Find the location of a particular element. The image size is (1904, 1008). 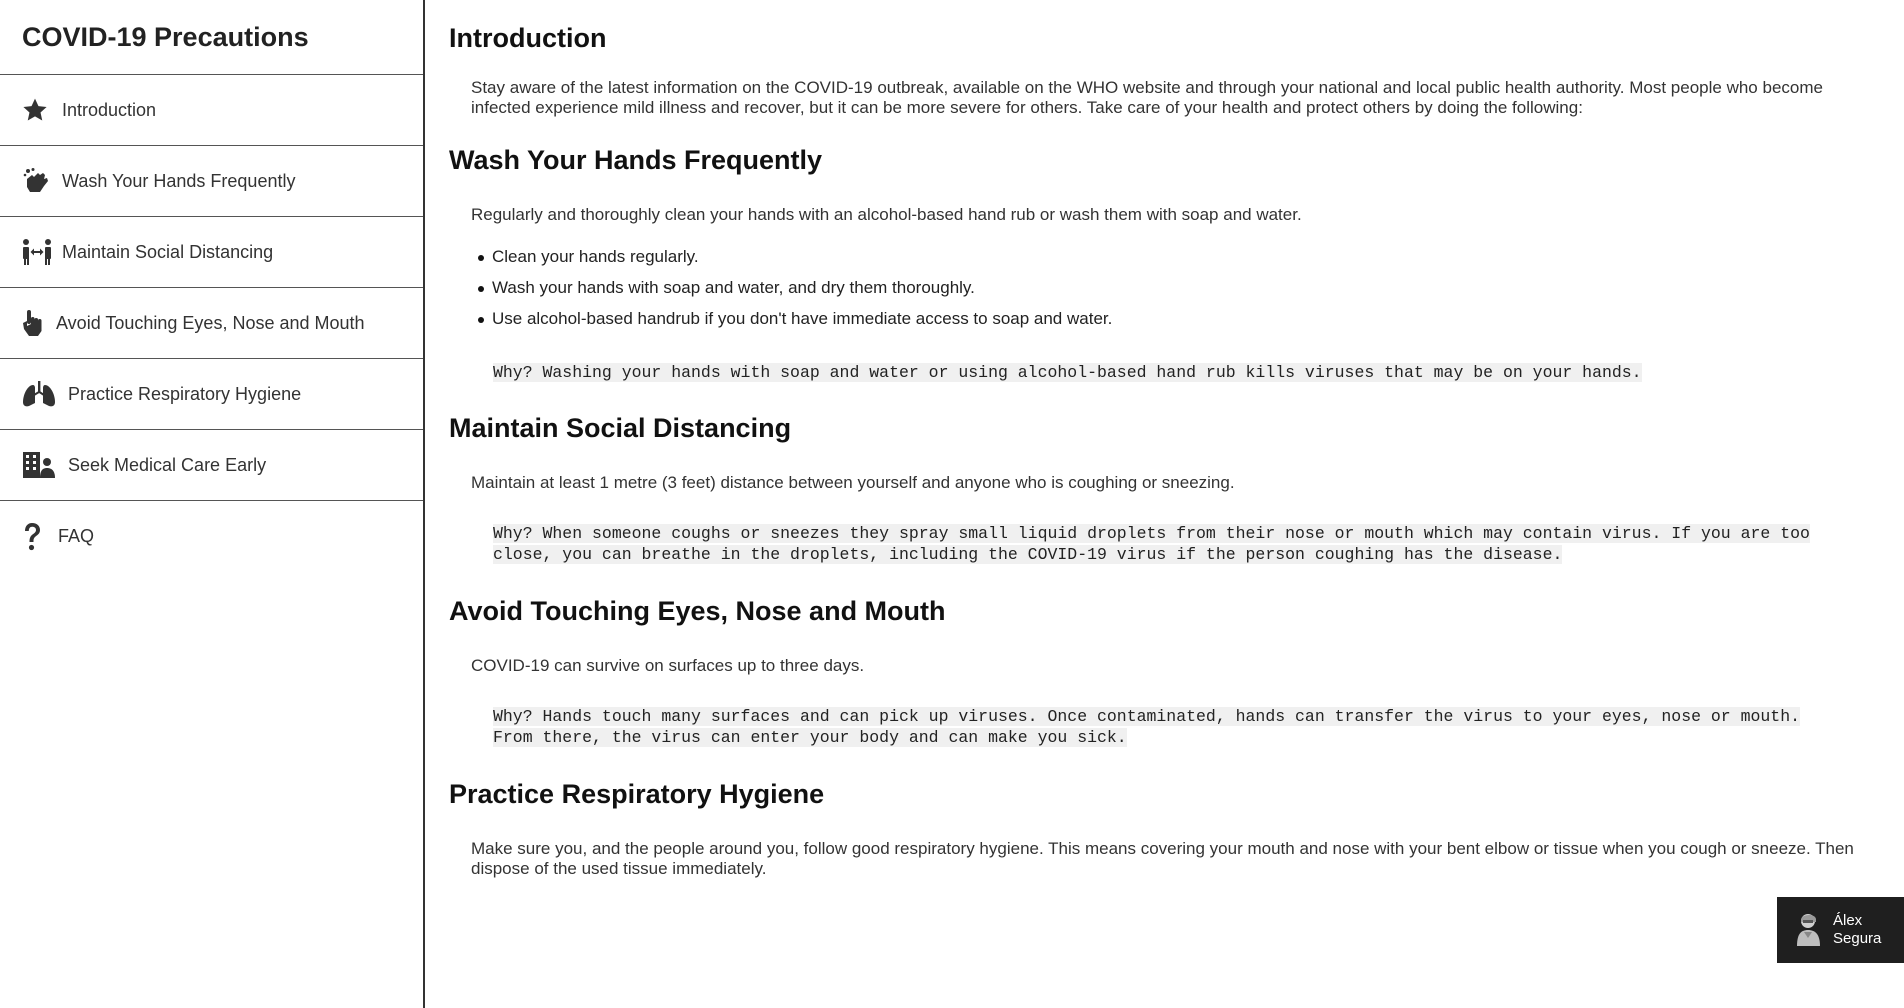

author-last-name: Segura is located at coordinates (1857, 938).